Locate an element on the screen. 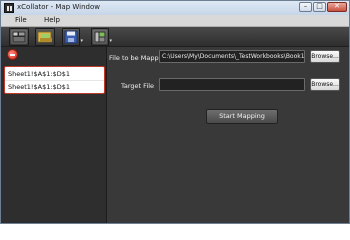 The width and height of the screenshot is (350, 240). new-map-button is located at coordinates (19, 37).